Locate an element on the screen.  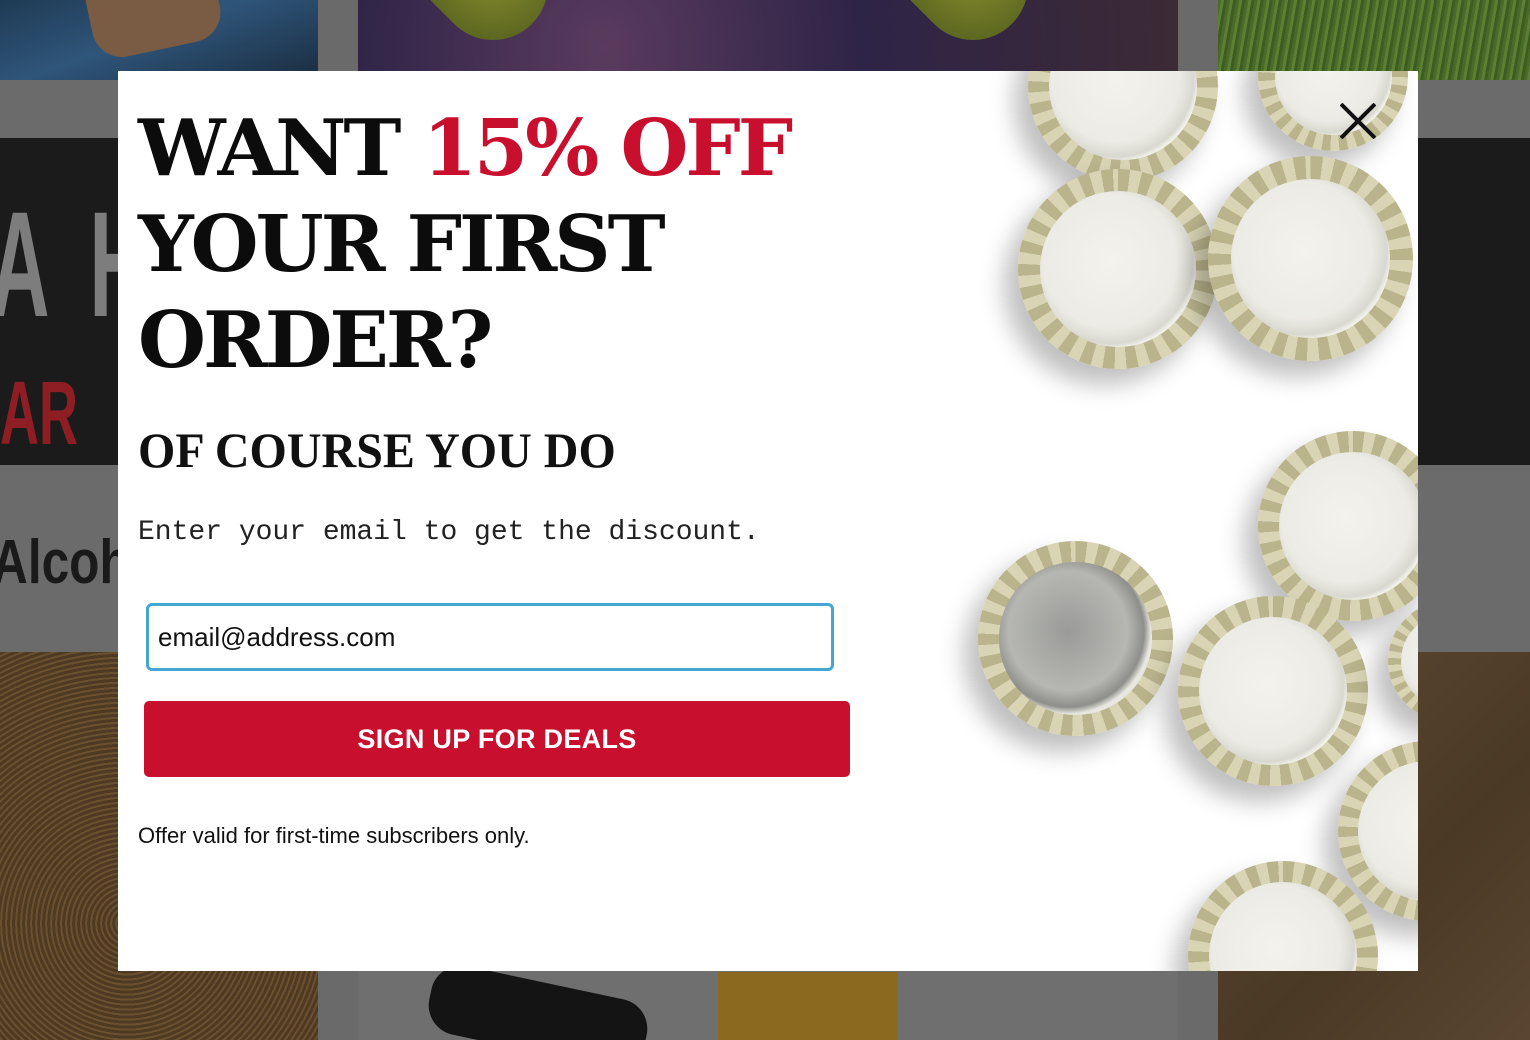
sign-up-button: SIGN UP FOR DEALS is located at coordinates (497, 739).